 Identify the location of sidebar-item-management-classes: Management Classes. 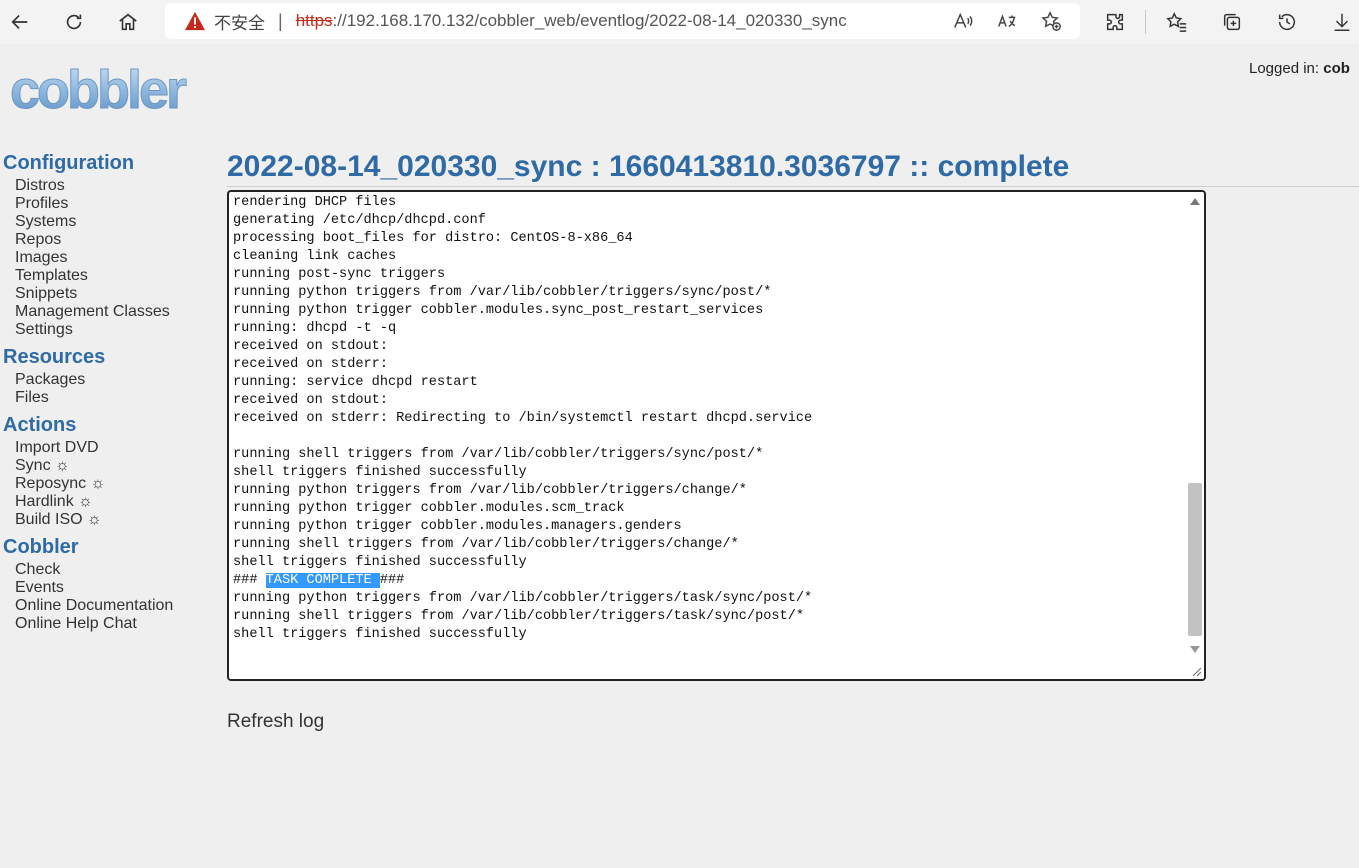
(116, 312).